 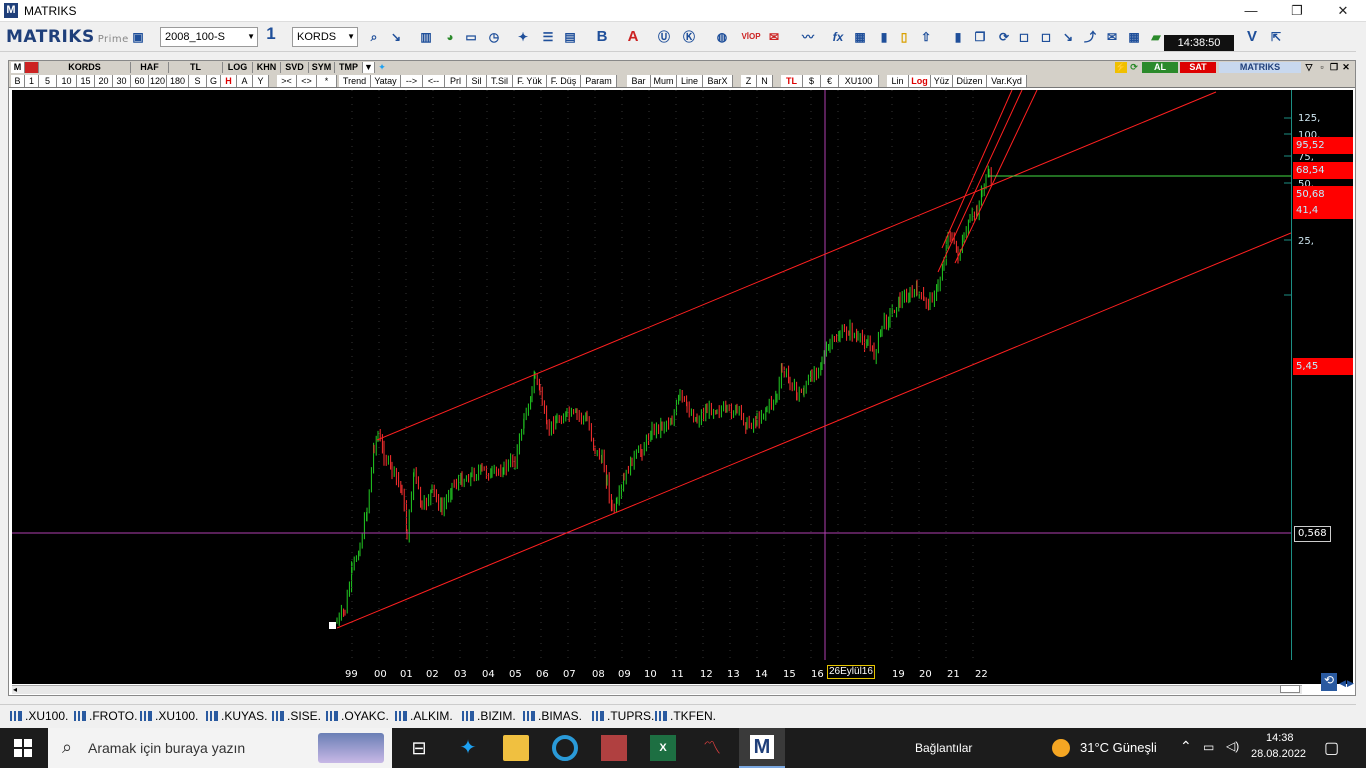 I want to click on refresh-chart-icon: ⟳, so click(x=1134, y=67).